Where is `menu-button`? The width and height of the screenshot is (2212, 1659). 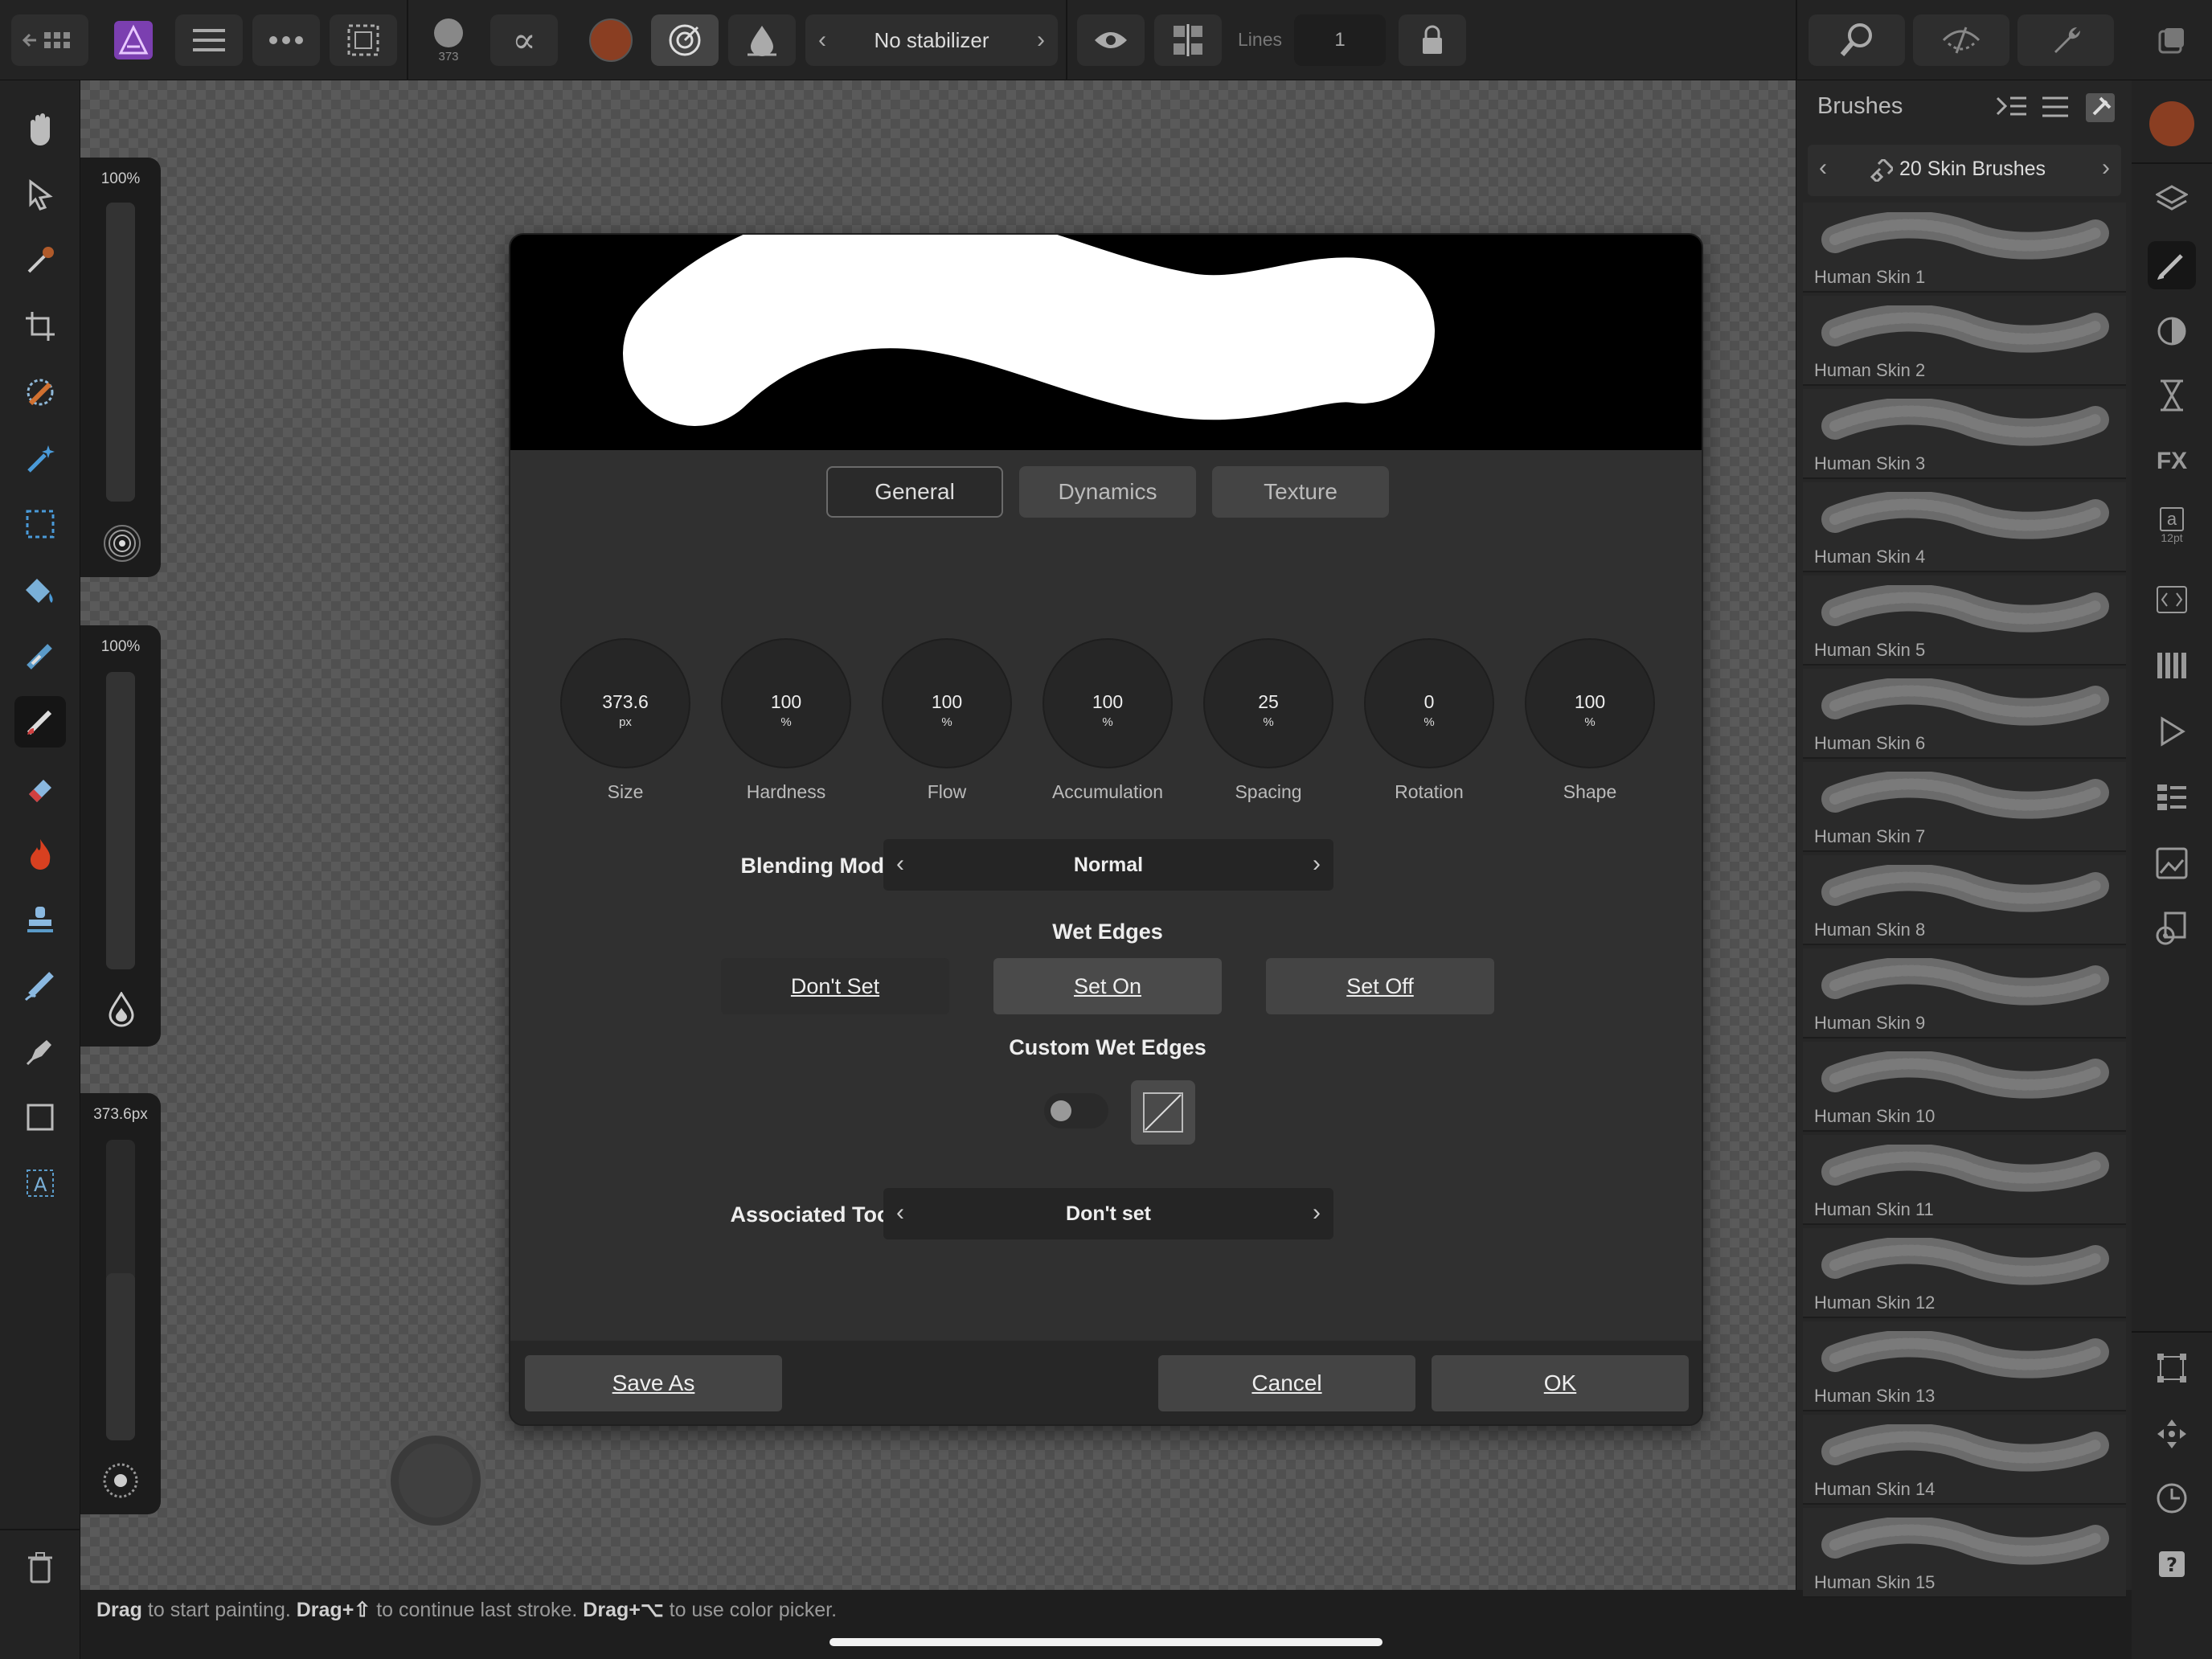
menu-button is located at coordinates (209, 40).